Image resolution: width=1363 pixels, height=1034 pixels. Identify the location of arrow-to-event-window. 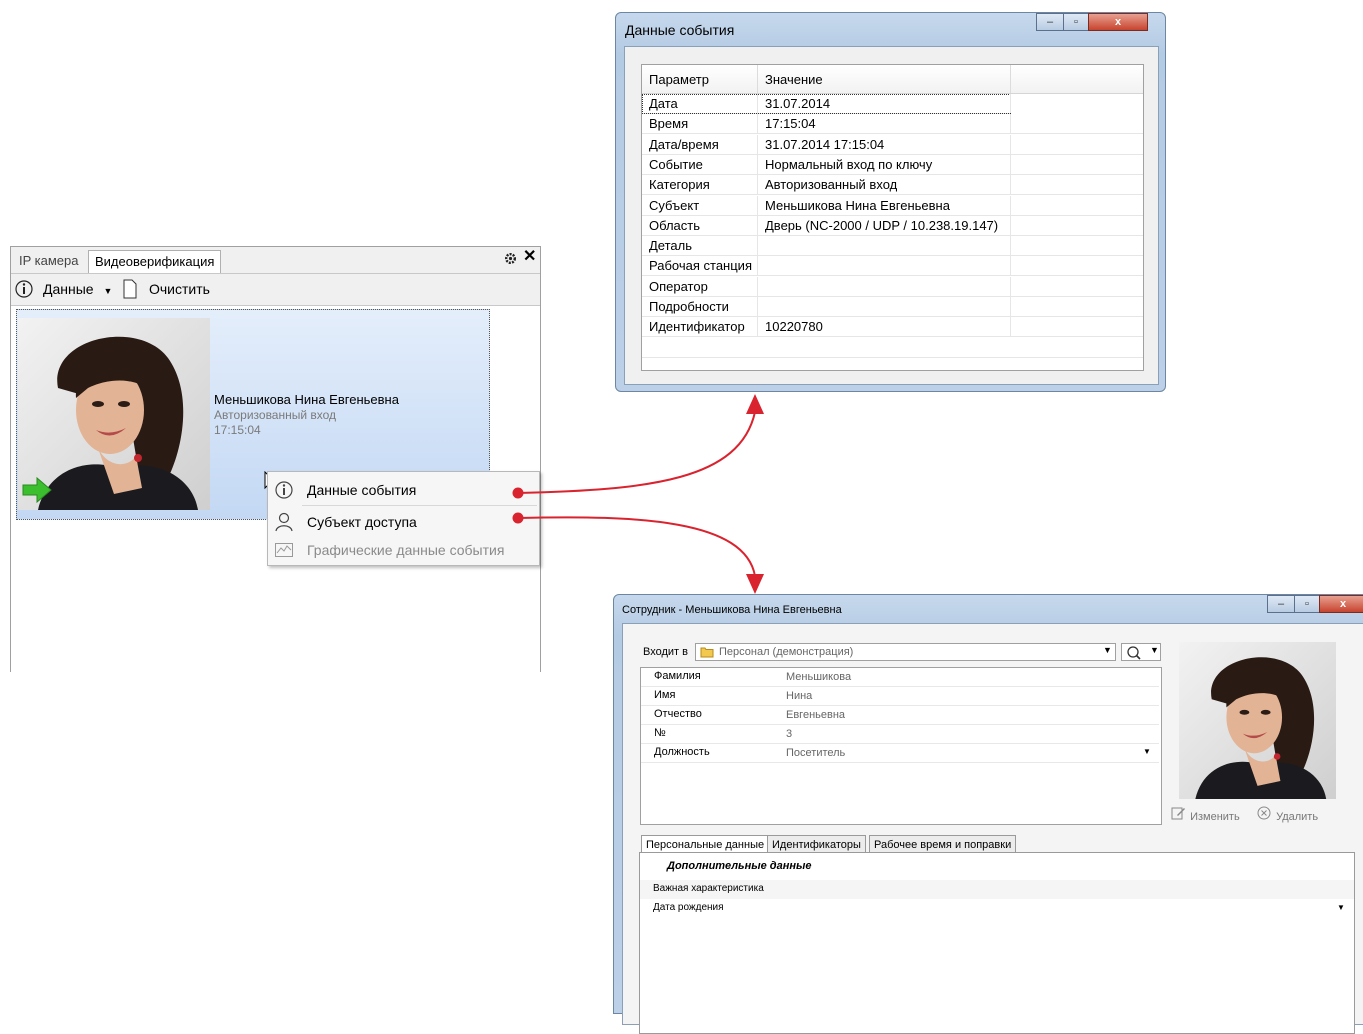
(636, 452).